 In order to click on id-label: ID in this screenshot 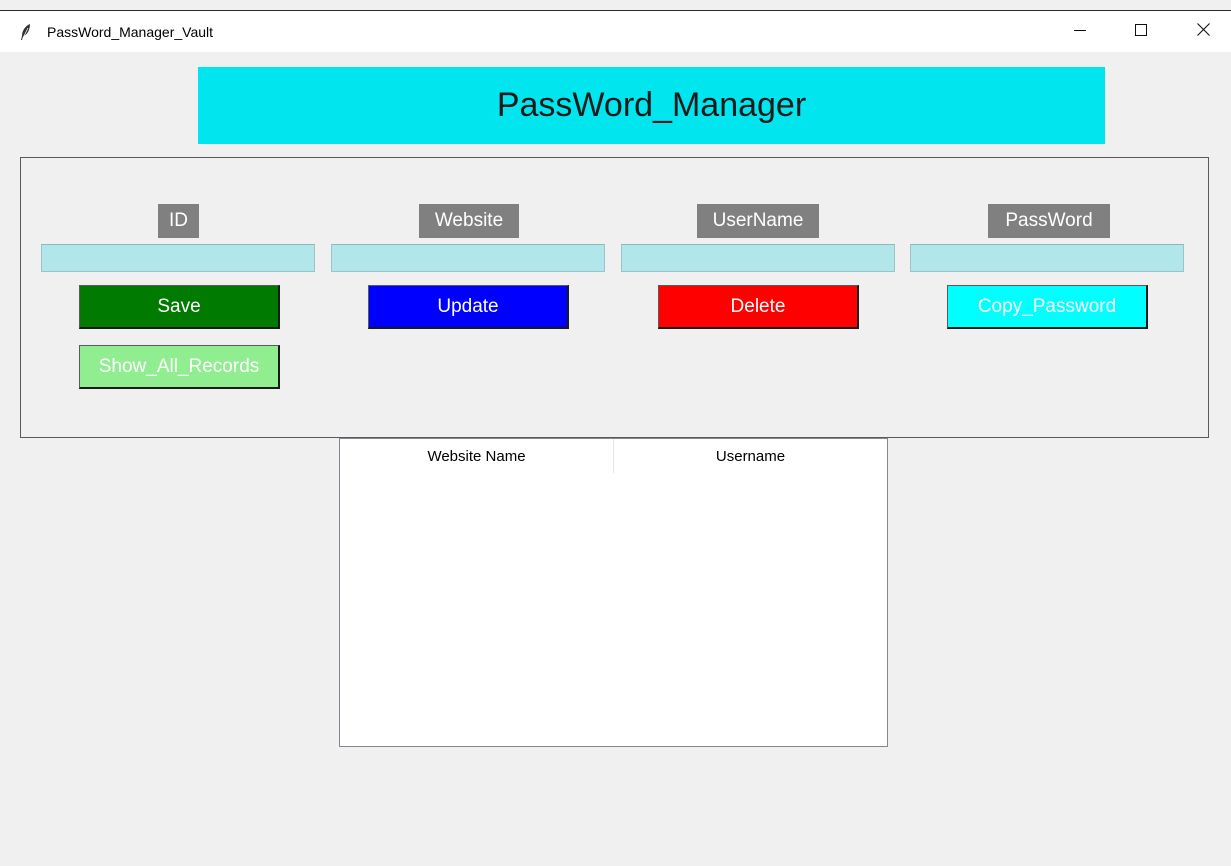, I will do `click(178, 221)`.